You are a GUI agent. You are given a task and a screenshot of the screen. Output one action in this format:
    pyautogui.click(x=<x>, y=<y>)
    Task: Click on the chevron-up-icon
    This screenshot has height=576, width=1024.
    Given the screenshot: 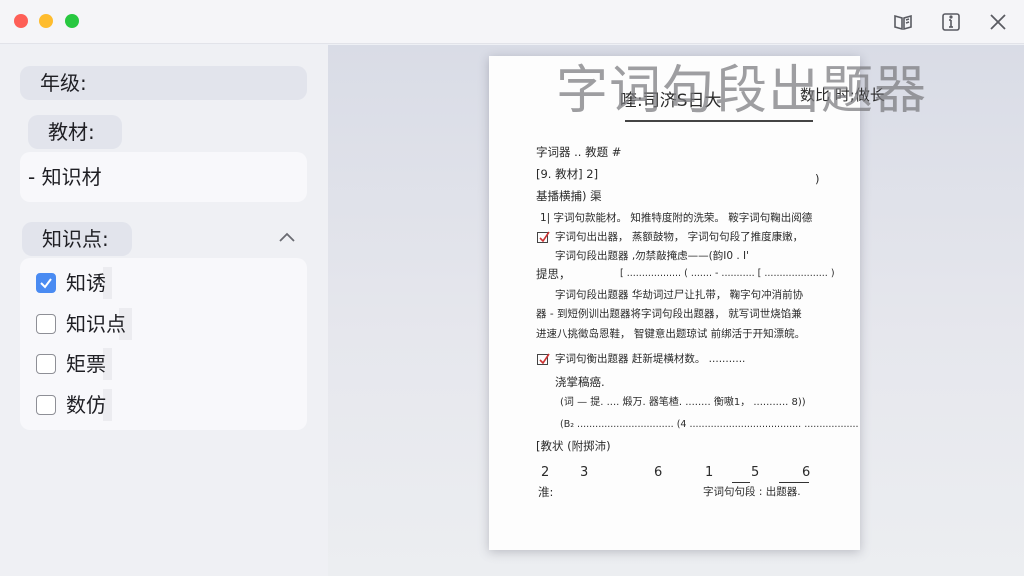 What is the action you would take?
    pyautogui.click(x=287, y=238)
    